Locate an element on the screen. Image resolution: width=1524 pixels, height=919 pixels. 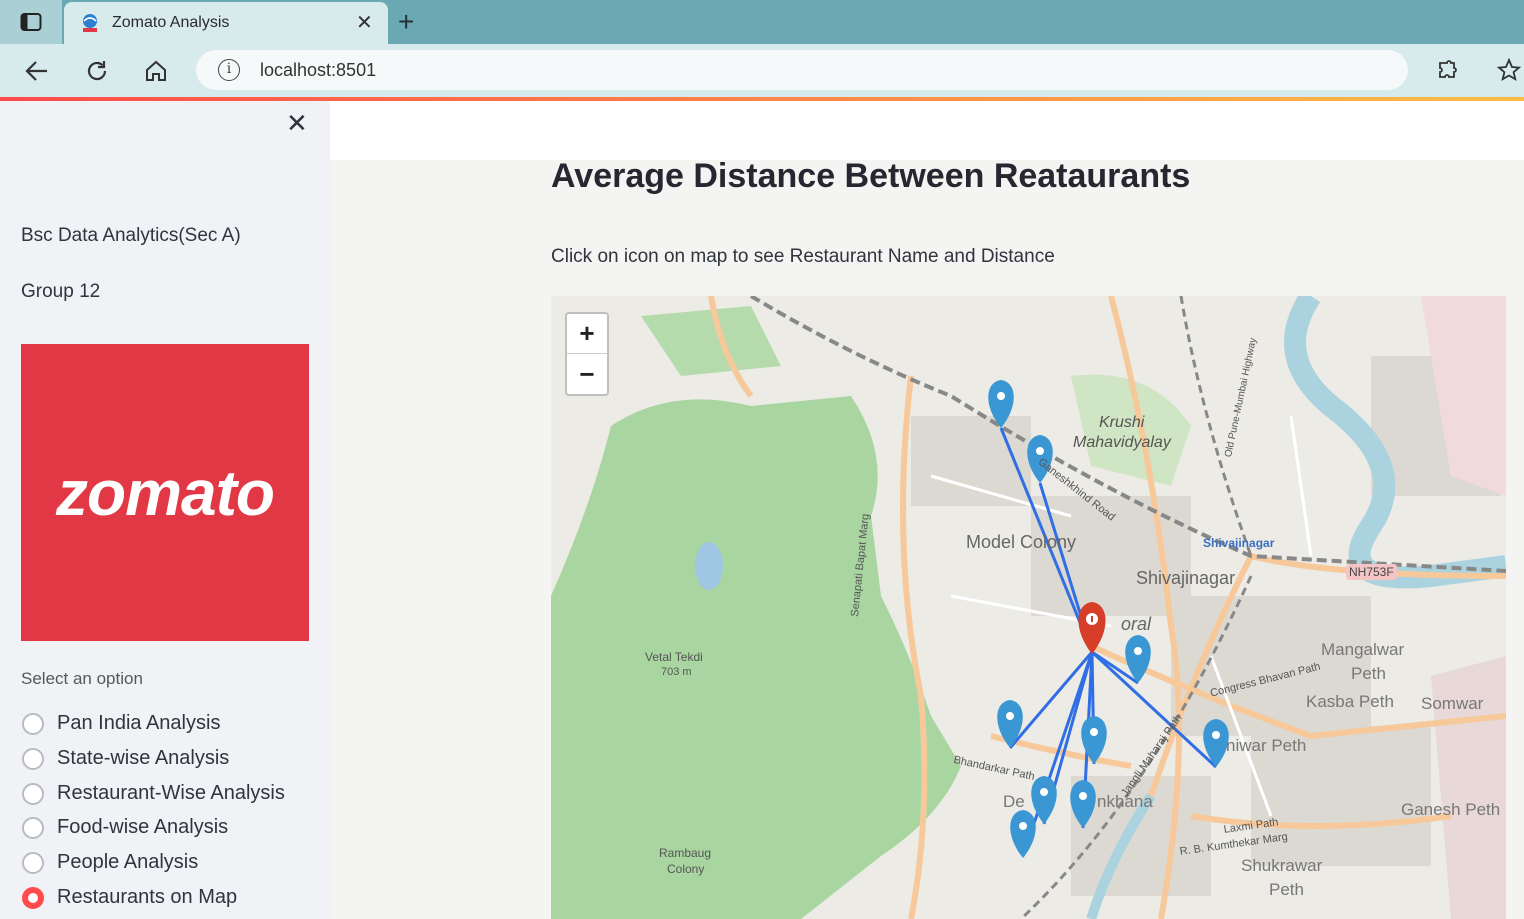
new-tab-button: + is located at coordinates (406, 22).